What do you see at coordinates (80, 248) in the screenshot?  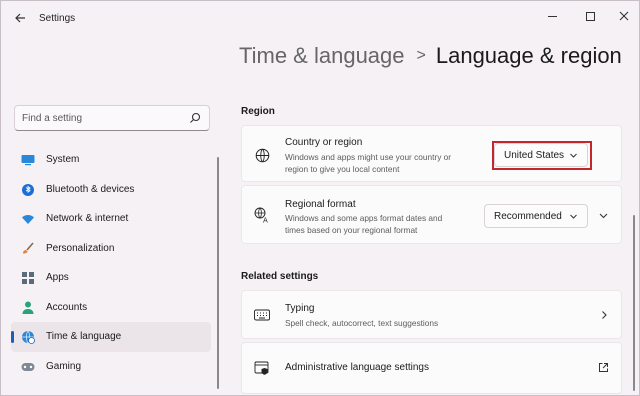 I see `sidebar-item-label: Personalization` at bounding box center [80, 248].